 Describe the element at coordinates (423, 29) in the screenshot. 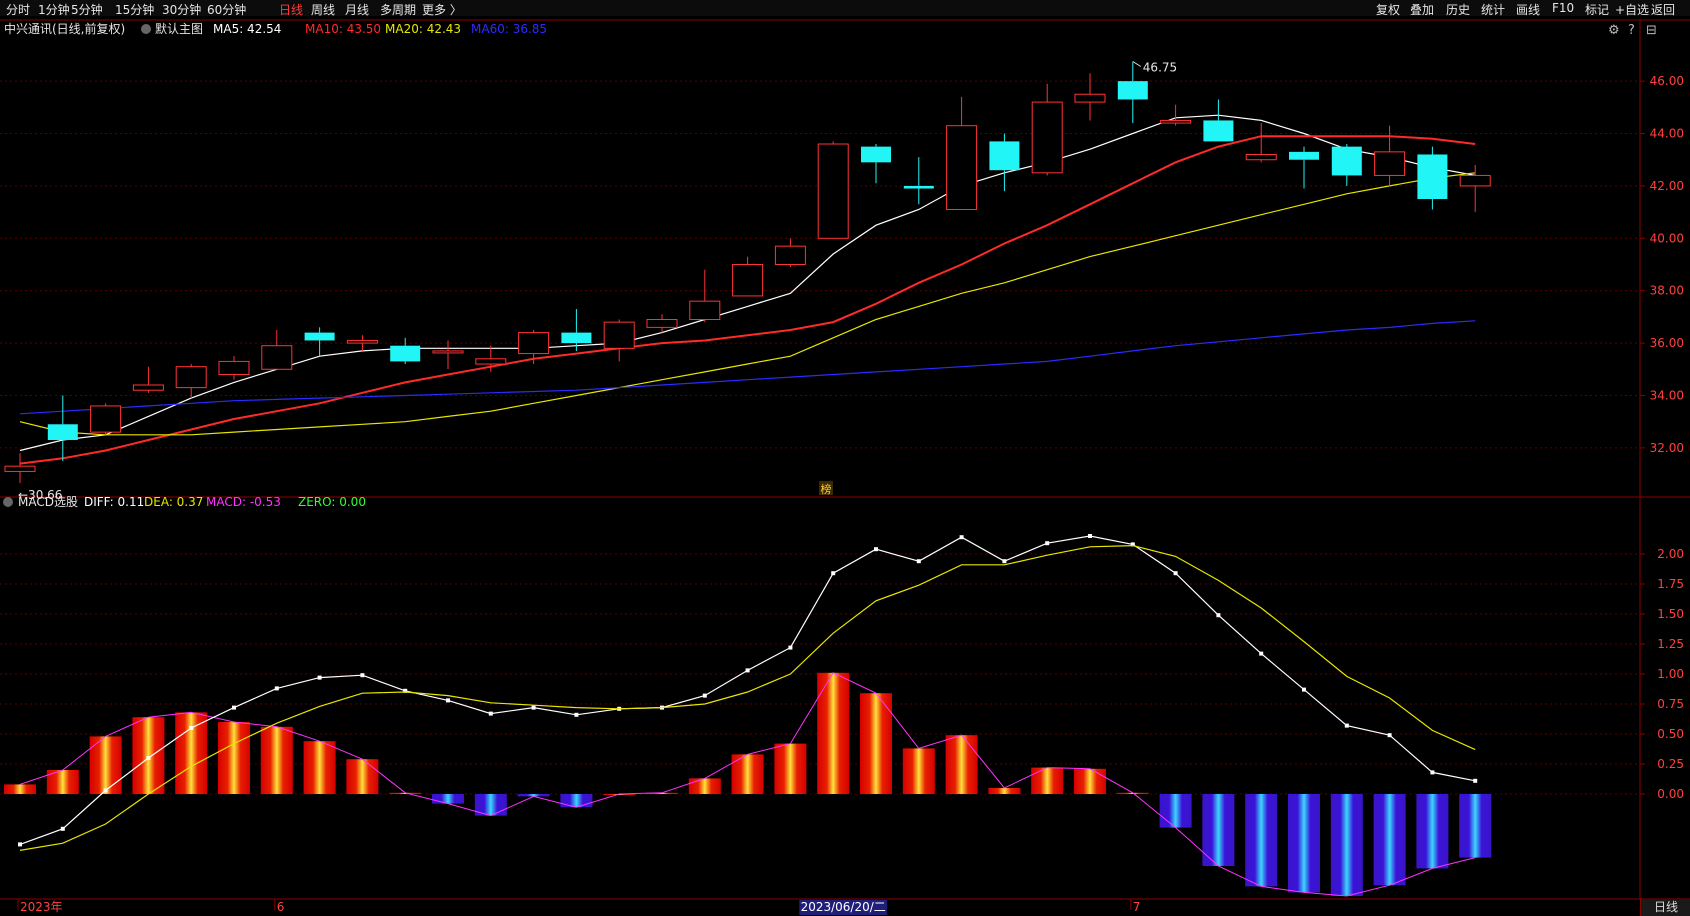

I see `main-legend-item: MA20: 42.43` at that location.